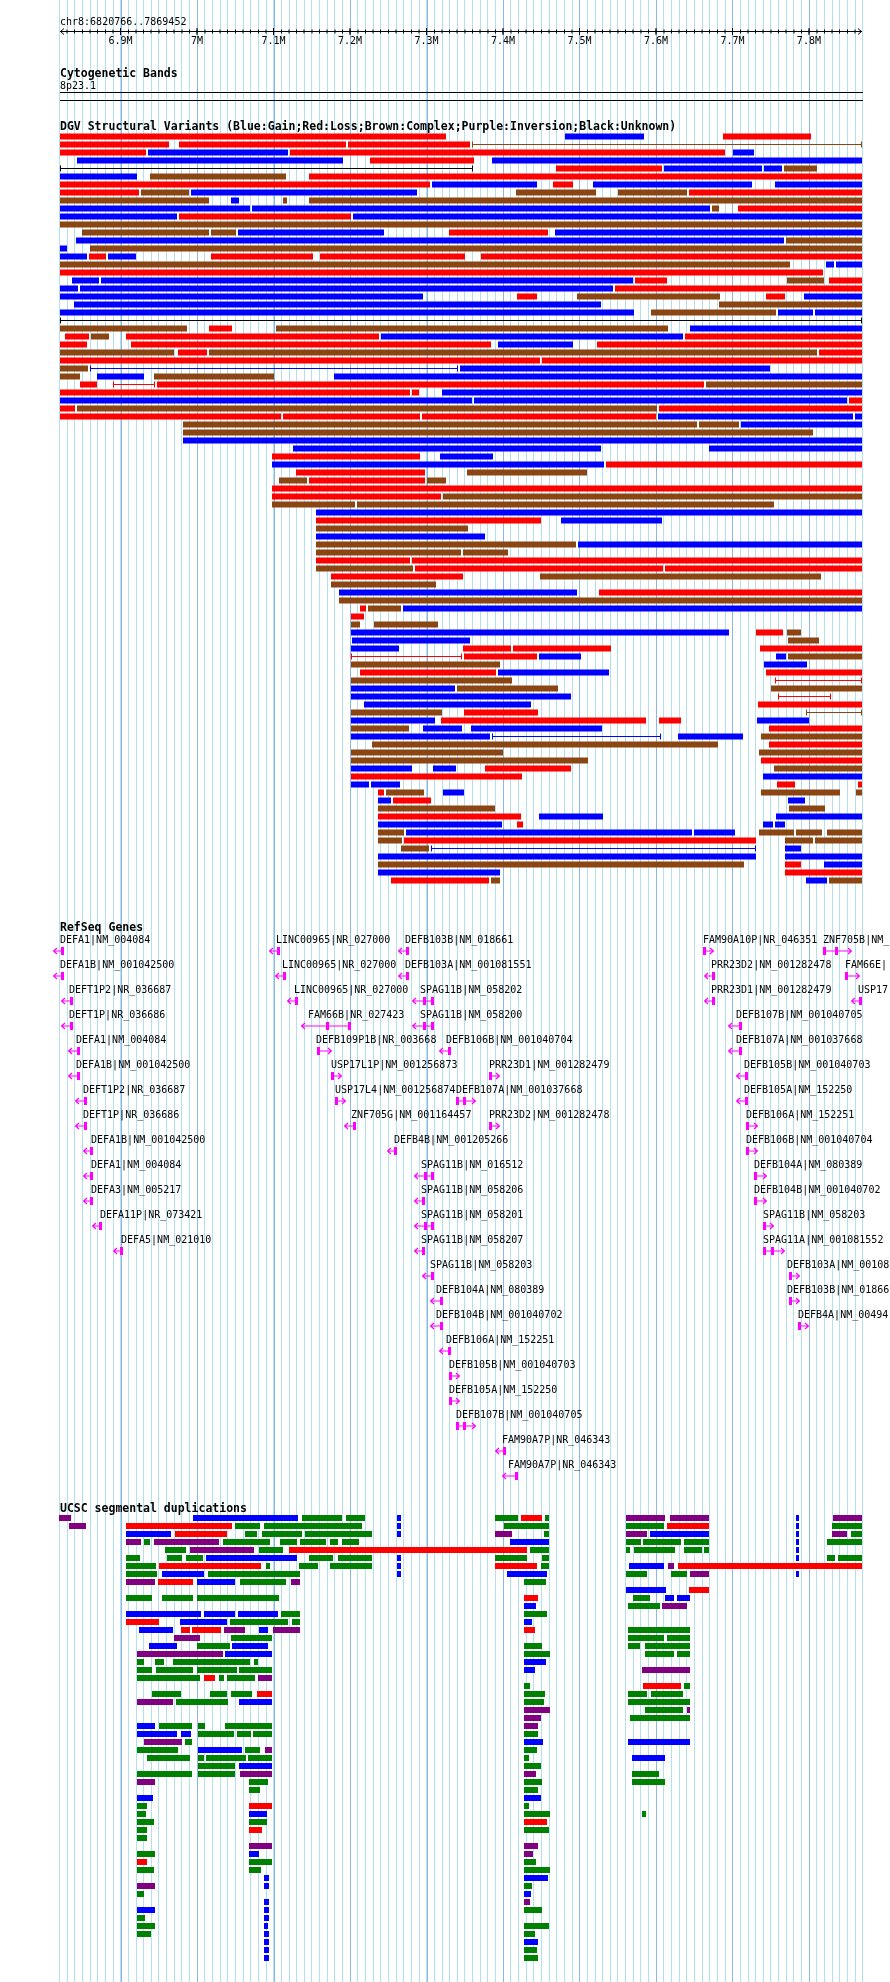 This screenshot has width=890, height=1982. Describe the element at coordinates (102, 928) in the screenshot. I see `track-title: RefSeq Genes` at that location.